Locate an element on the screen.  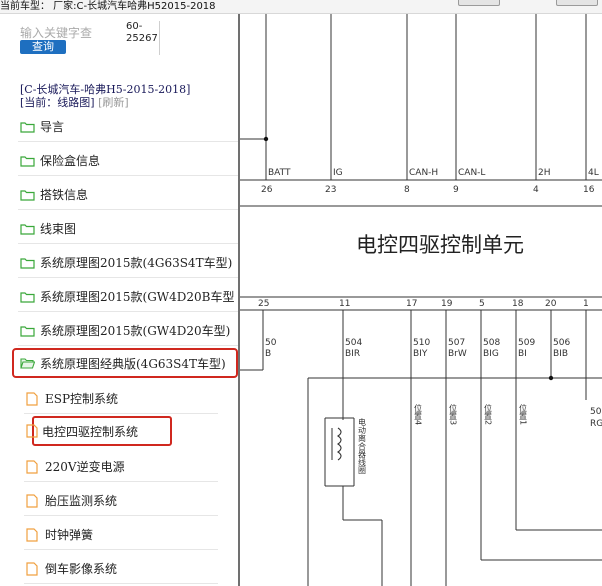
code-line-2: 25267 is located at coordinates (142, 38).